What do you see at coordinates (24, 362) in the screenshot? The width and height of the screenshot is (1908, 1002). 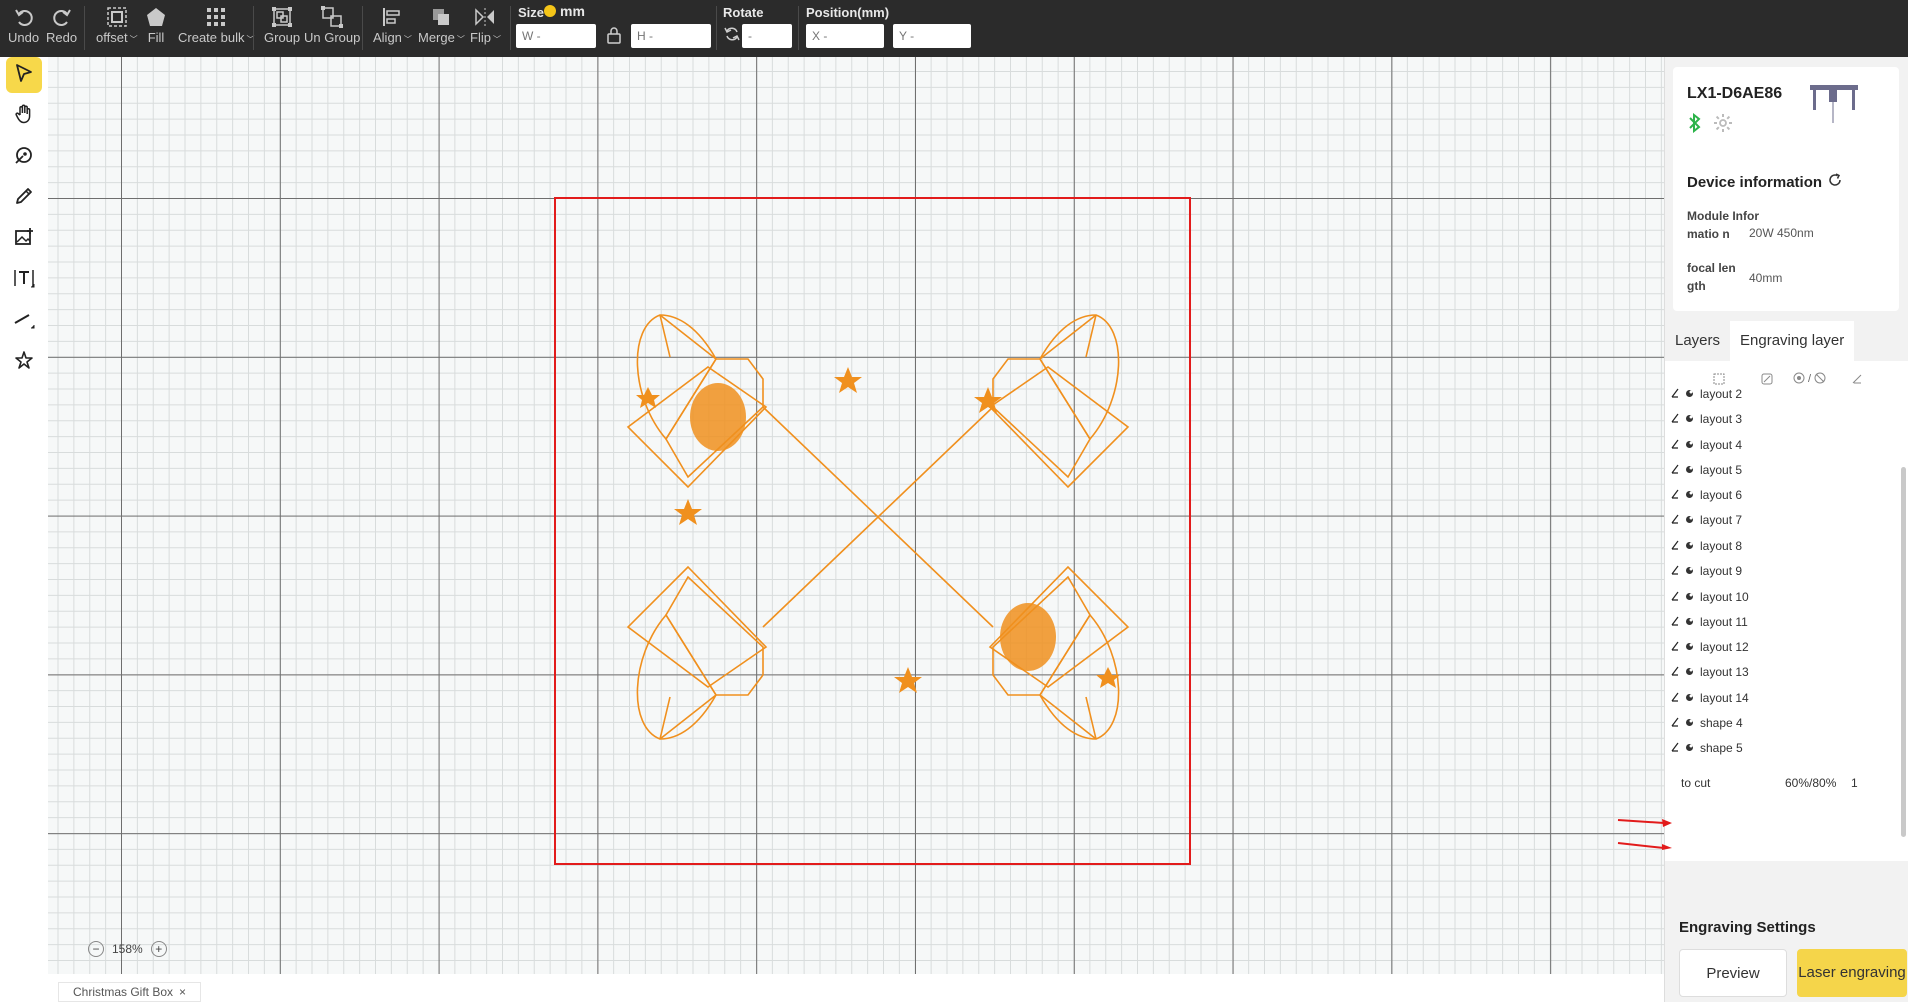 I see `shape-tool` at bounding box center [24, 362].